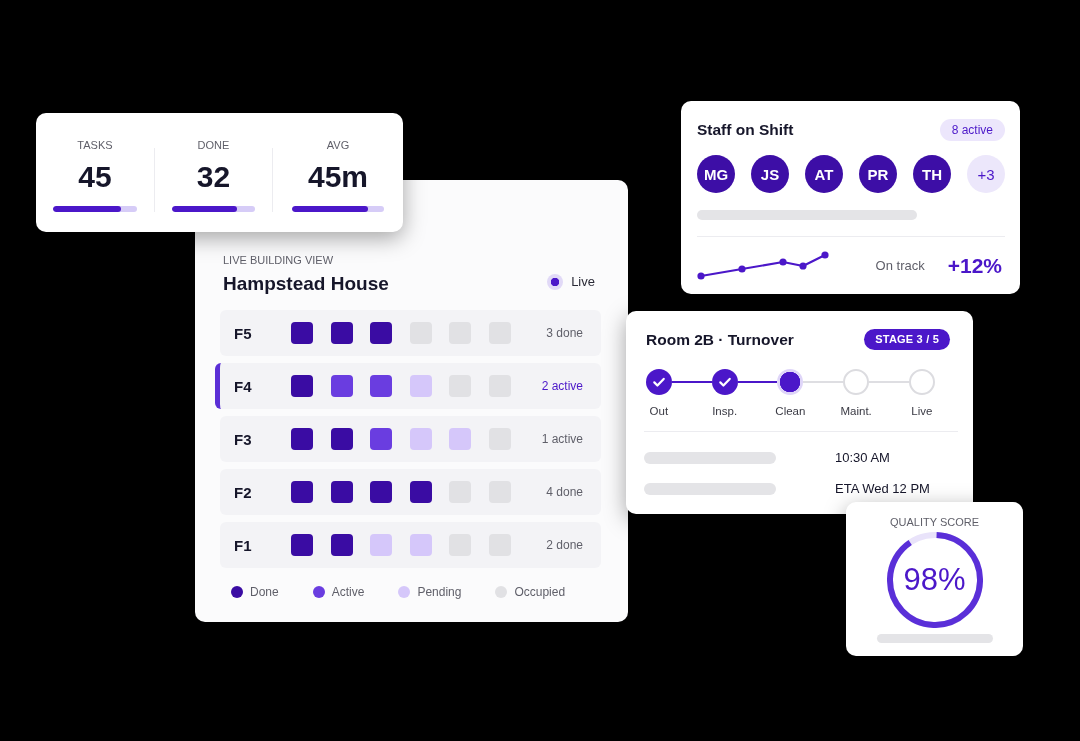  I want to click on building-title: Hampstead House, so click(306, 284).